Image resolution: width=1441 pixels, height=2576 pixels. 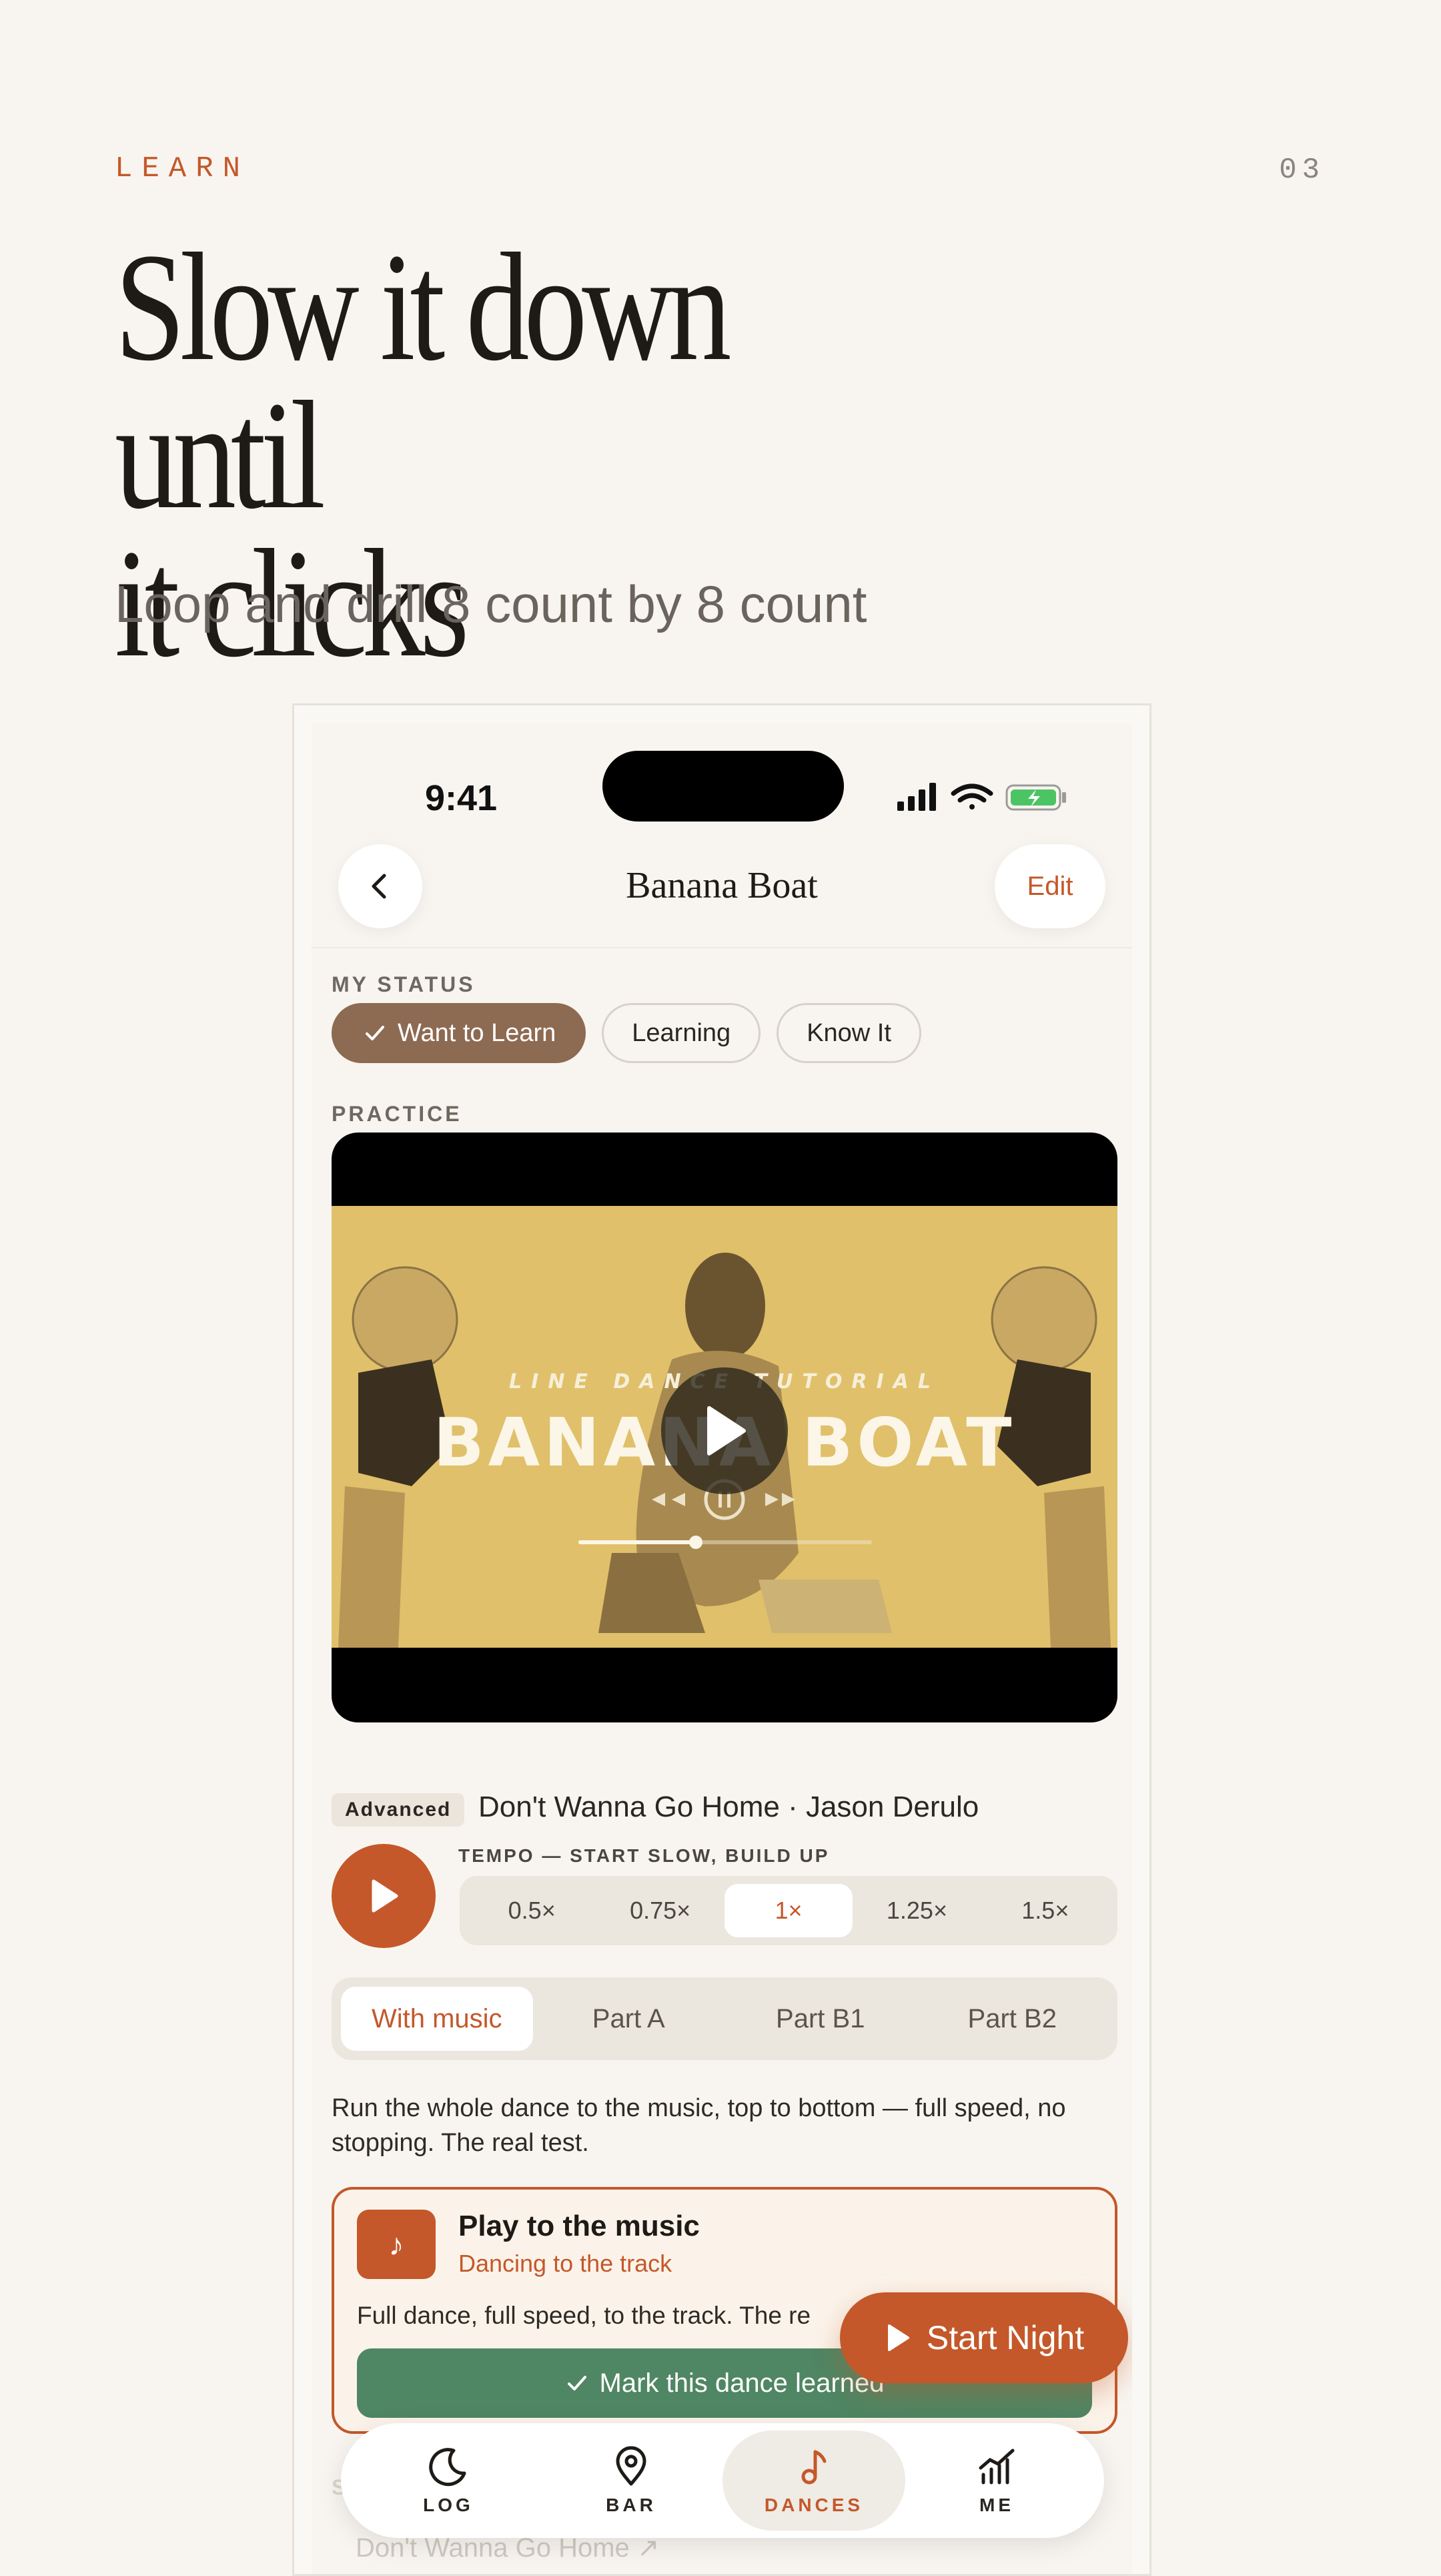 I want to click on status-chip-know-it: Know It, so click(x=849, y=1033).